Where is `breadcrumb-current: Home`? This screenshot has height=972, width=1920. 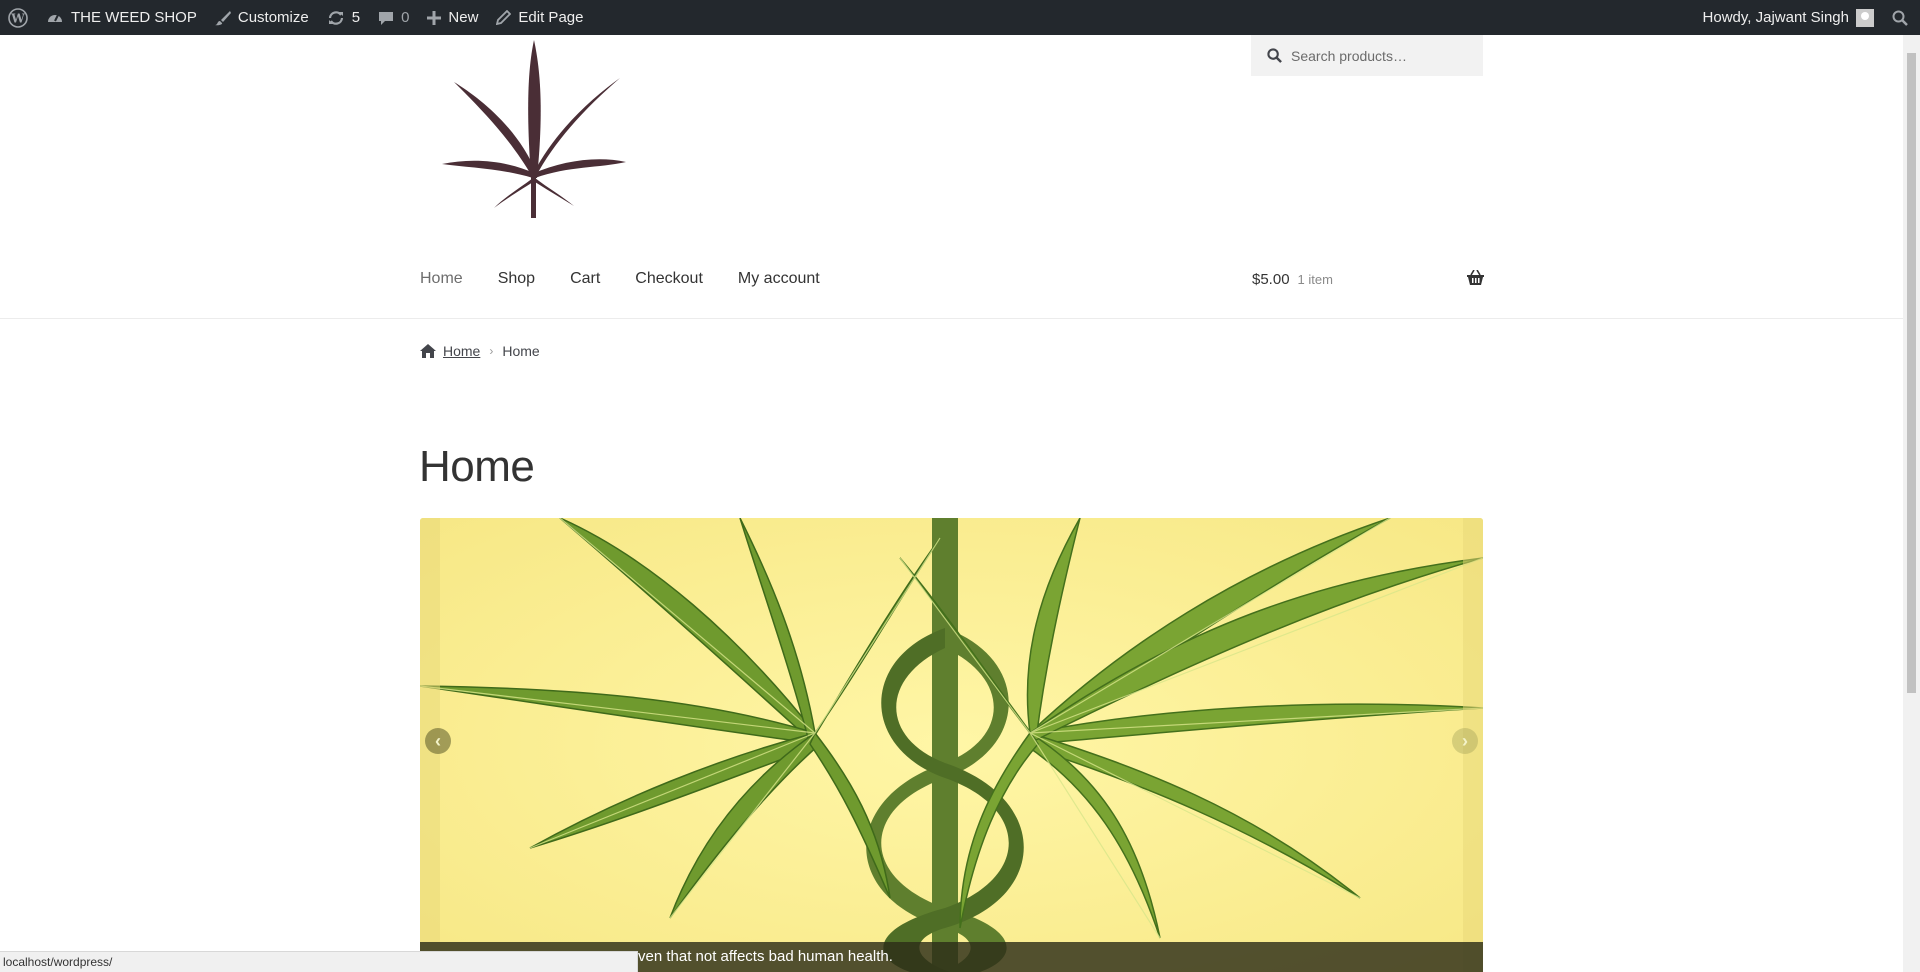 breadcrumb-current: Home is located at coordinates (521, 351).